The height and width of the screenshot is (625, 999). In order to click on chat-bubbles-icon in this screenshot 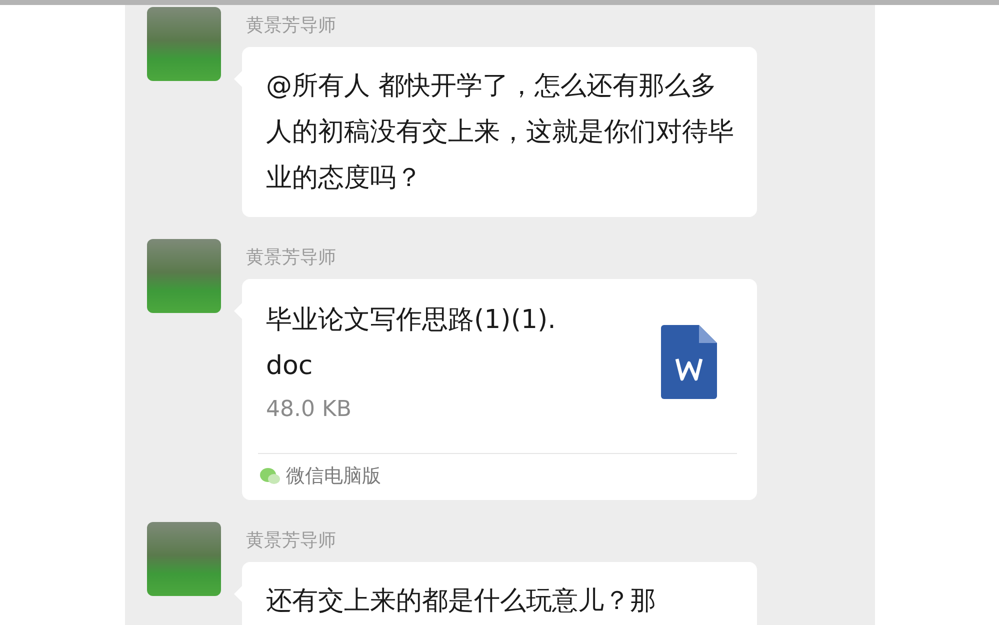, I will do `click(270, 476)`.